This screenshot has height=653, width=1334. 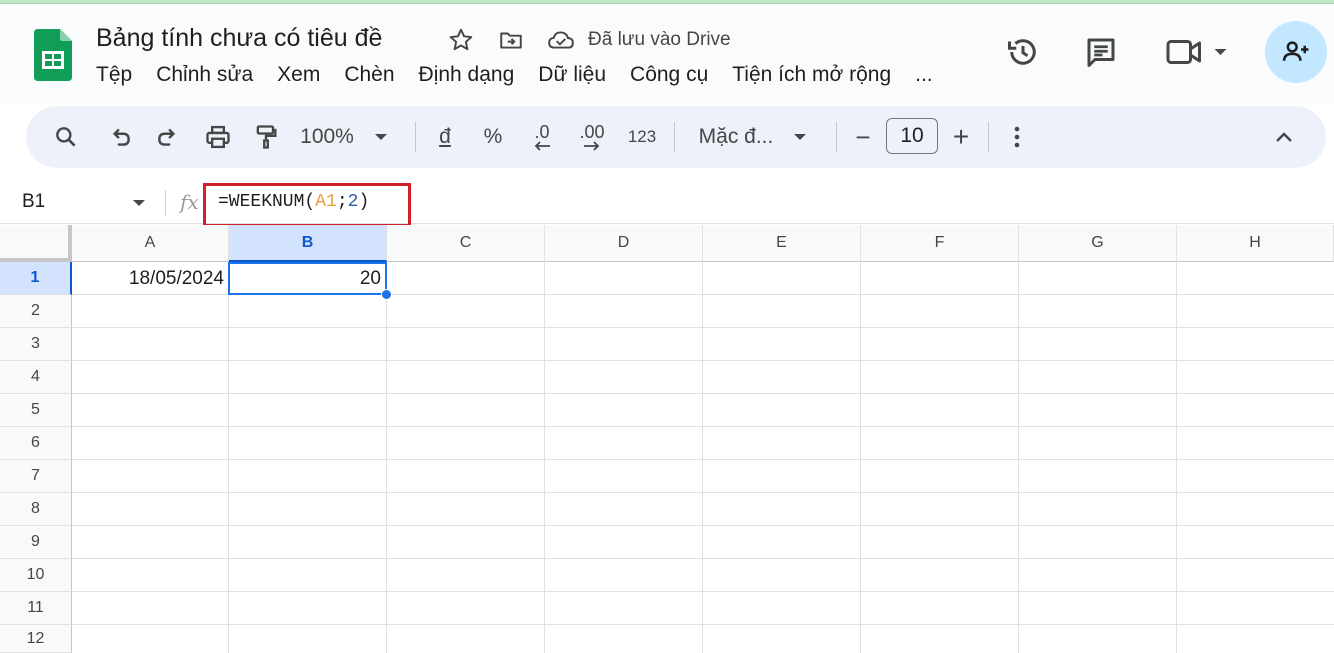 What do you see at coordinates (542, 137) in the screenshot?
I see `decrease-decimal-button: .0` at bounding box center [542, 137].